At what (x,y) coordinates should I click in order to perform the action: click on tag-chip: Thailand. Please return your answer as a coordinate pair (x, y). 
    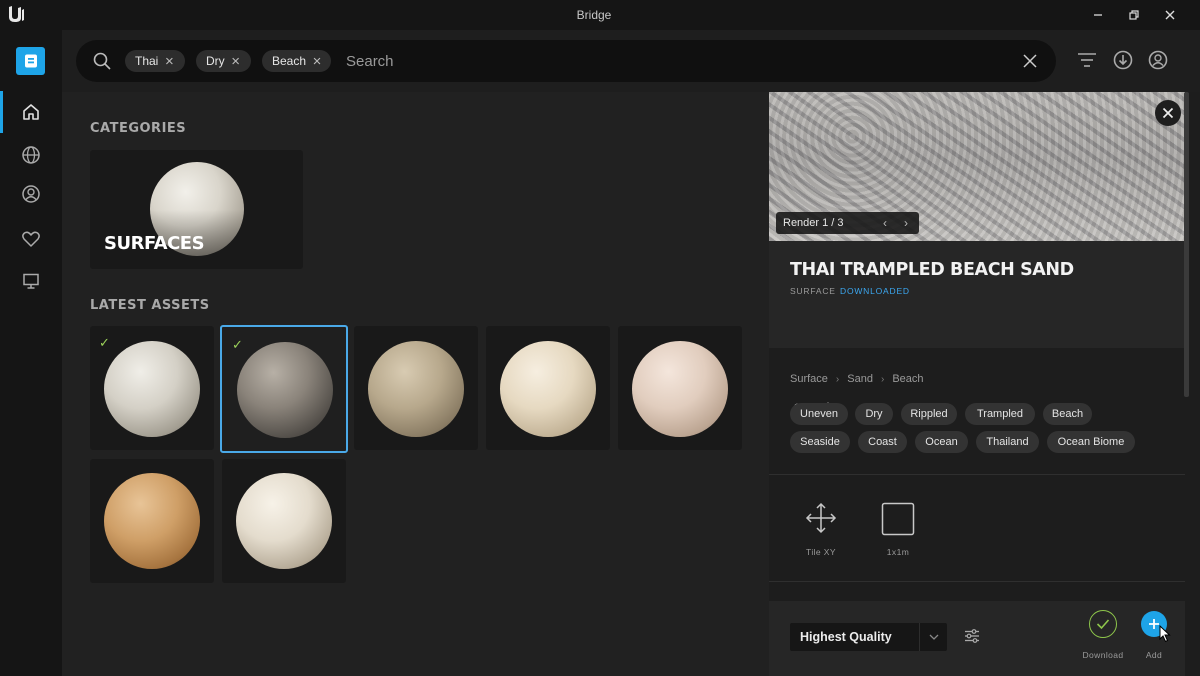
    Looking at the image, I should click on (1007, 442).